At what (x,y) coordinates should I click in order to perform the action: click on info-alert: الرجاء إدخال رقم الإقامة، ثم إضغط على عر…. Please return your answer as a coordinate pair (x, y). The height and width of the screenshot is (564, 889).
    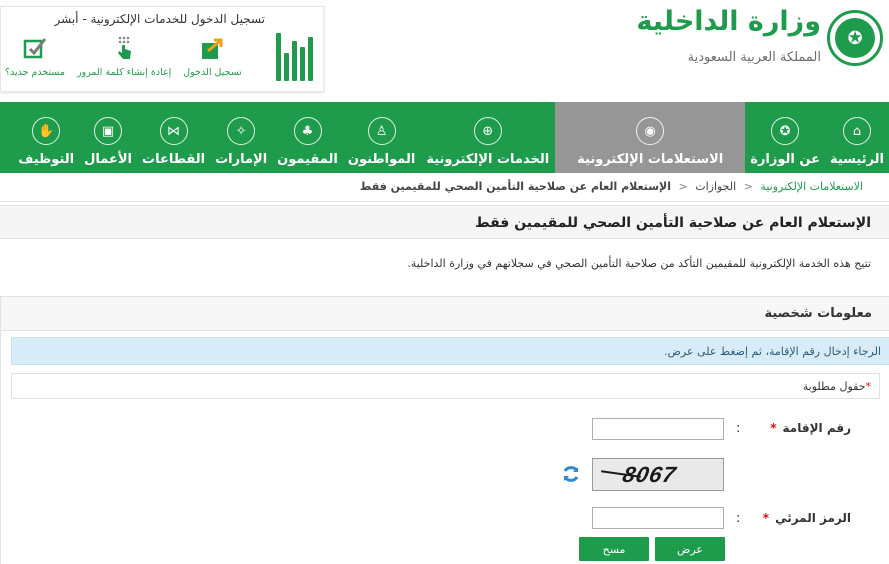
    Looking at the image, I should click on (450, 351).